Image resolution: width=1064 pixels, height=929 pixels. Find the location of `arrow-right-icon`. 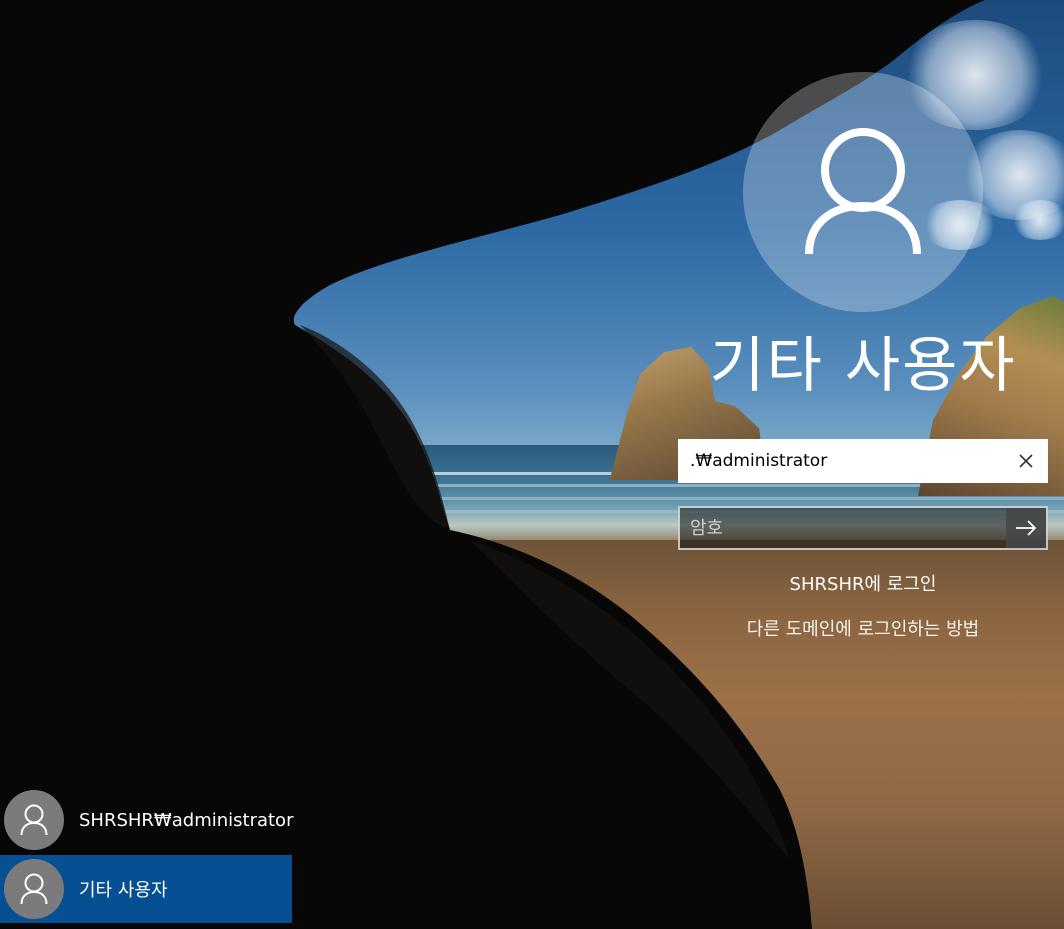

arrow-right-icon is located at coordinates (1026, 528).